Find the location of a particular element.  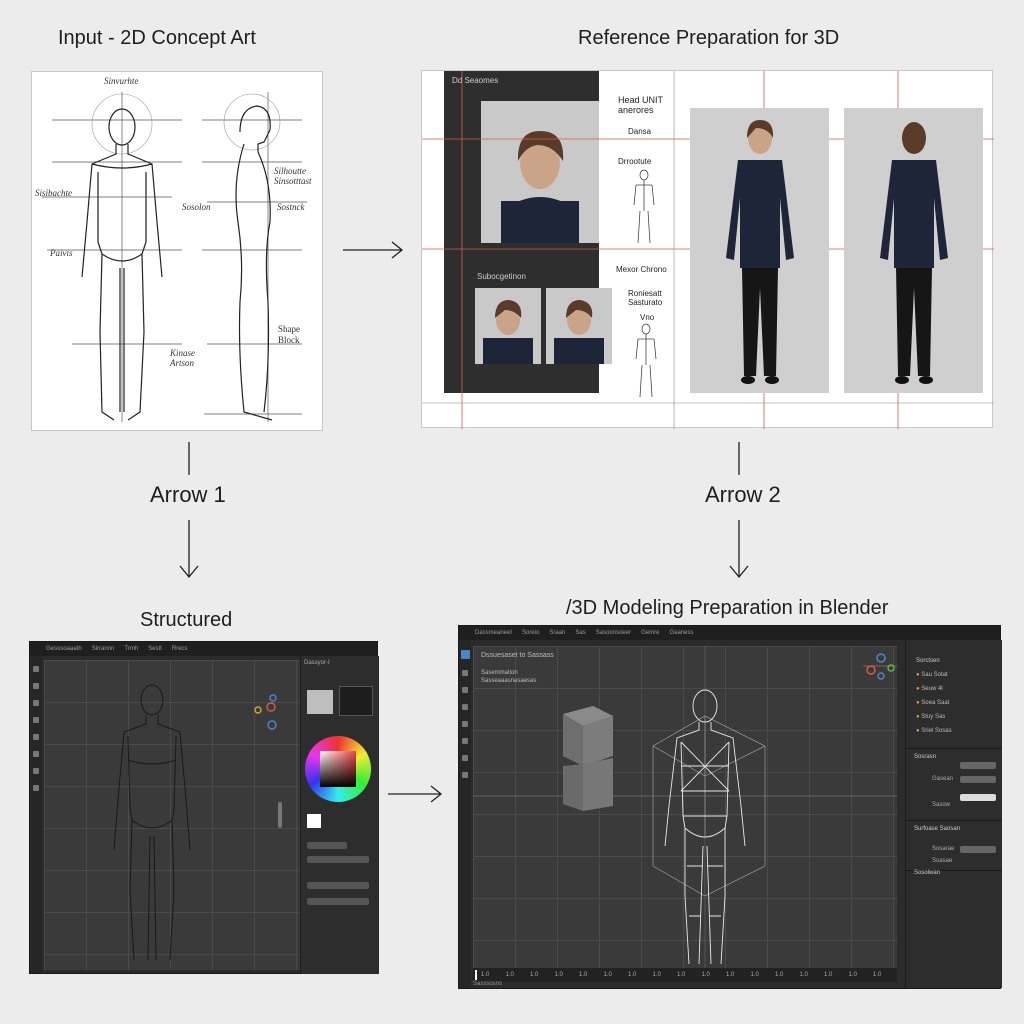

secondary-color-swatch is located at coordinates (356, 701).